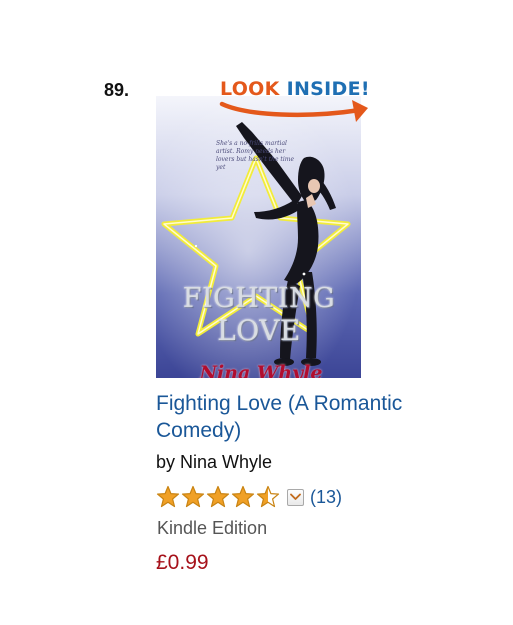 This screenshot has height=625, width=513. What do you see at coordinates (182, 562) in the screenshot?
I see `book-price: £0.99` at bounding box center [182, 562].